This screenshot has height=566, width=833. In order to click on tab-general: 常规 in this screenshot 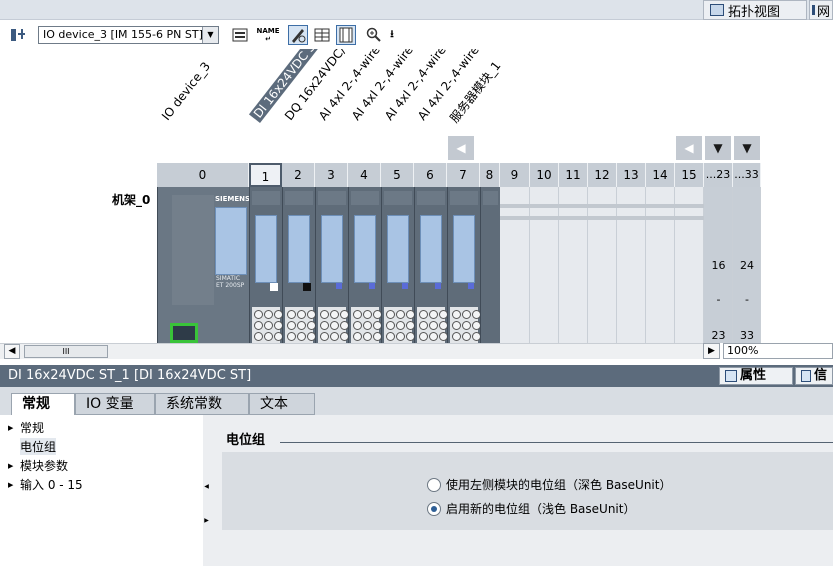, I will do `click(43, 404)`.